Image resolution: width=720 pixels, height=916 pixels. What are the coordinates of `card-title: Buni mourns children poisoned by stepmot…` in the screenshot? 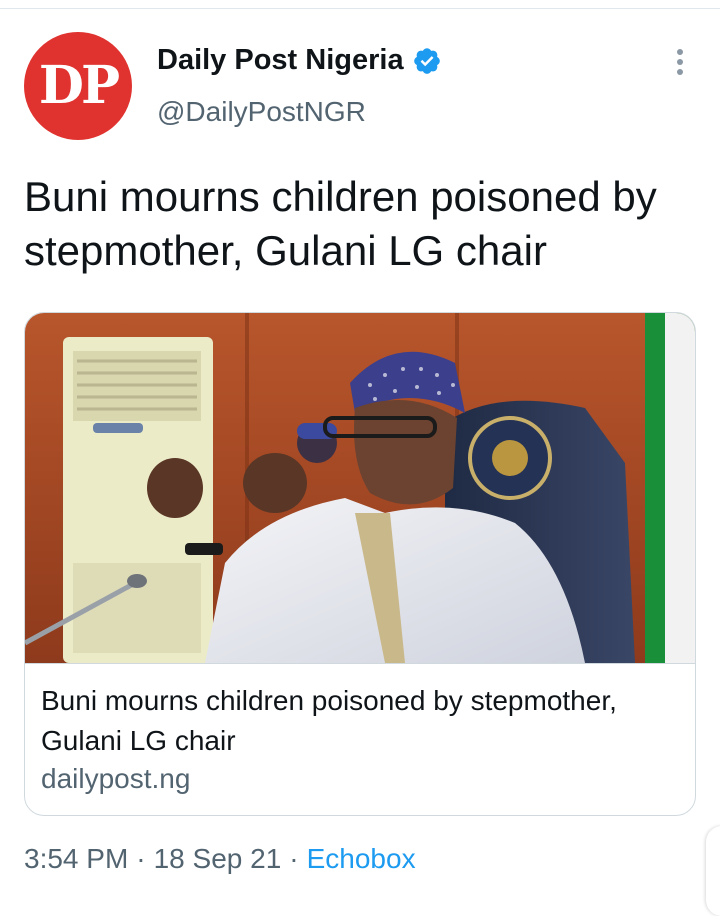 It's located at (361, 721).